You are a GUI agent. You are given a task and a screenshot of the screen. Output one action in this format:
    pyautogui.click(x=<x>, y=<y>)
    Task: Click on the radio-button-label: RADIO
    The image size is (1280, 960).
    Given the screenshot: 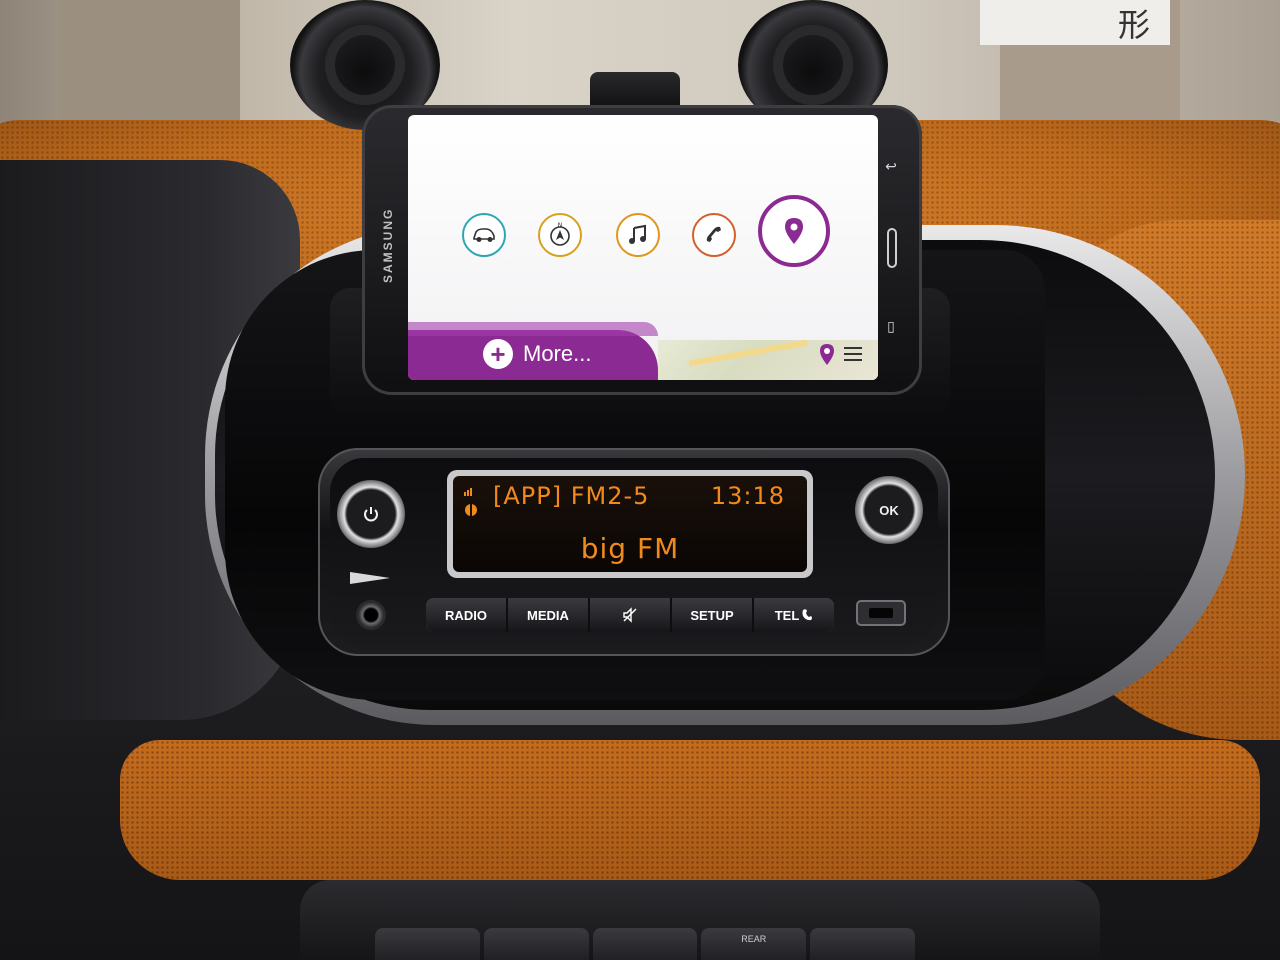 What is the action you would take?
    pyautogui.click(x=466, y=615)
    